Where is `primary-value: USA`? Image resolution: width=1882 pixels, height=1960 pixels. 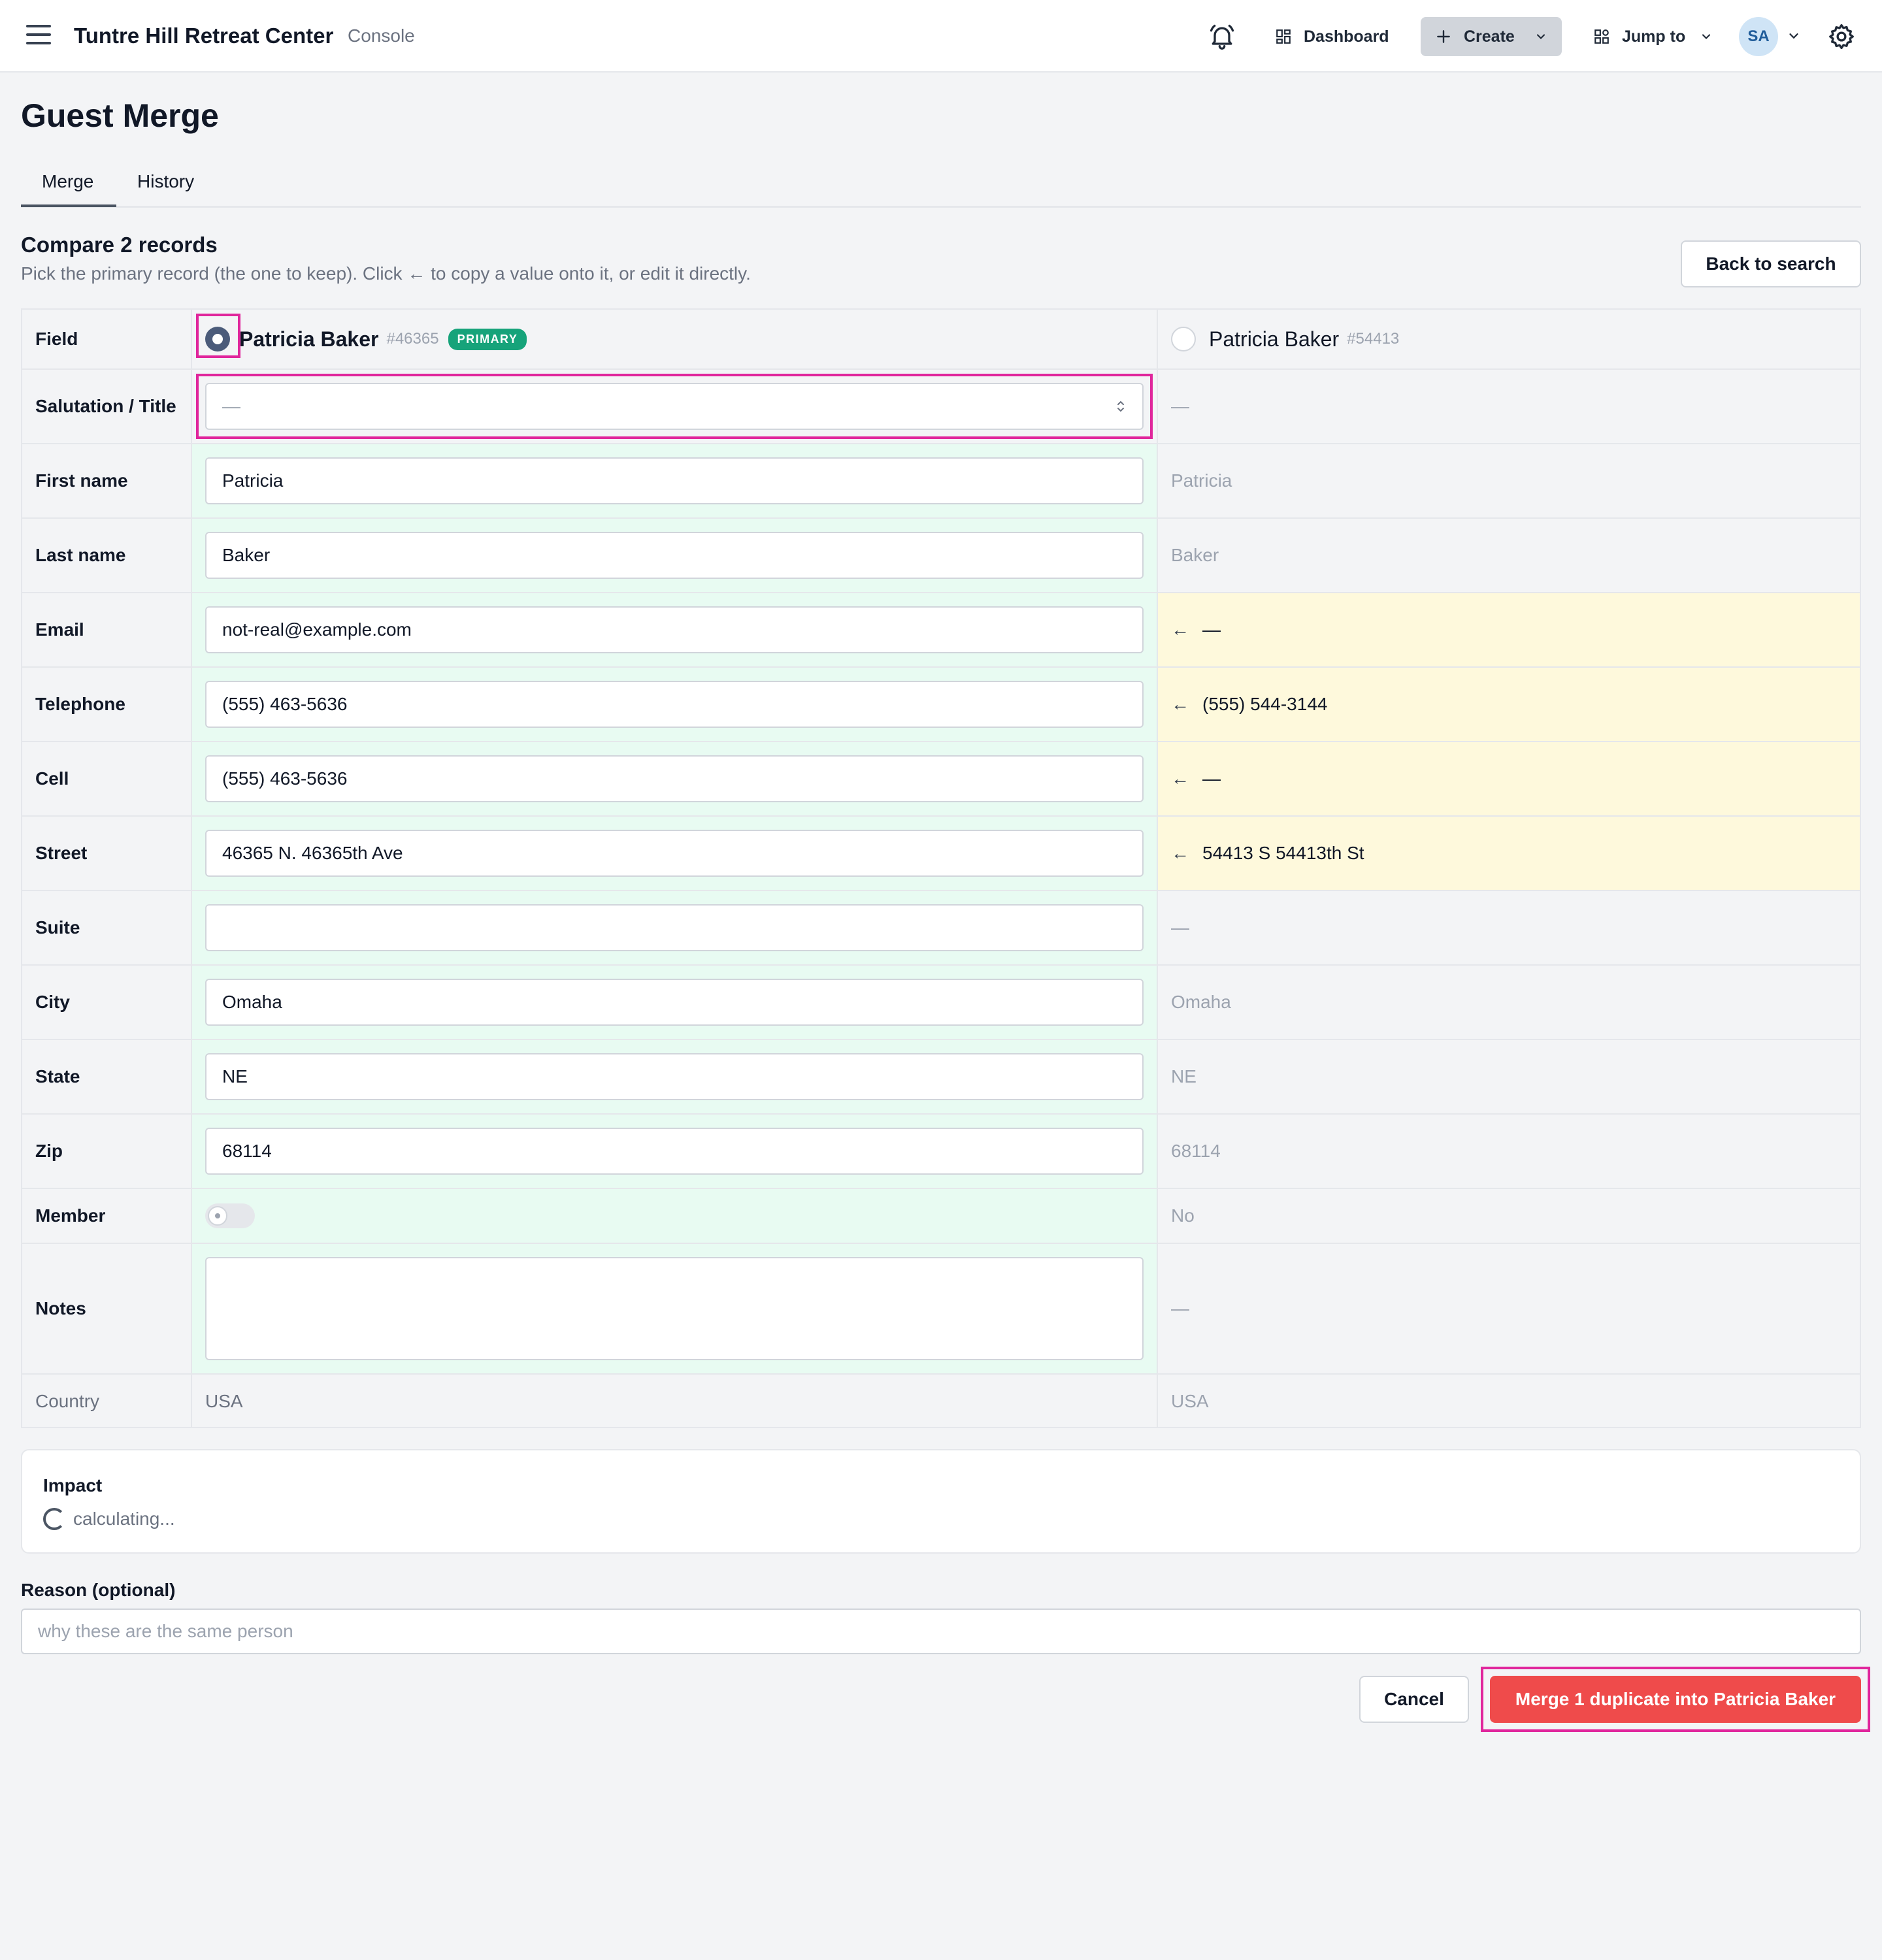 primary-value: USA is located at coordinates (675, 1401).